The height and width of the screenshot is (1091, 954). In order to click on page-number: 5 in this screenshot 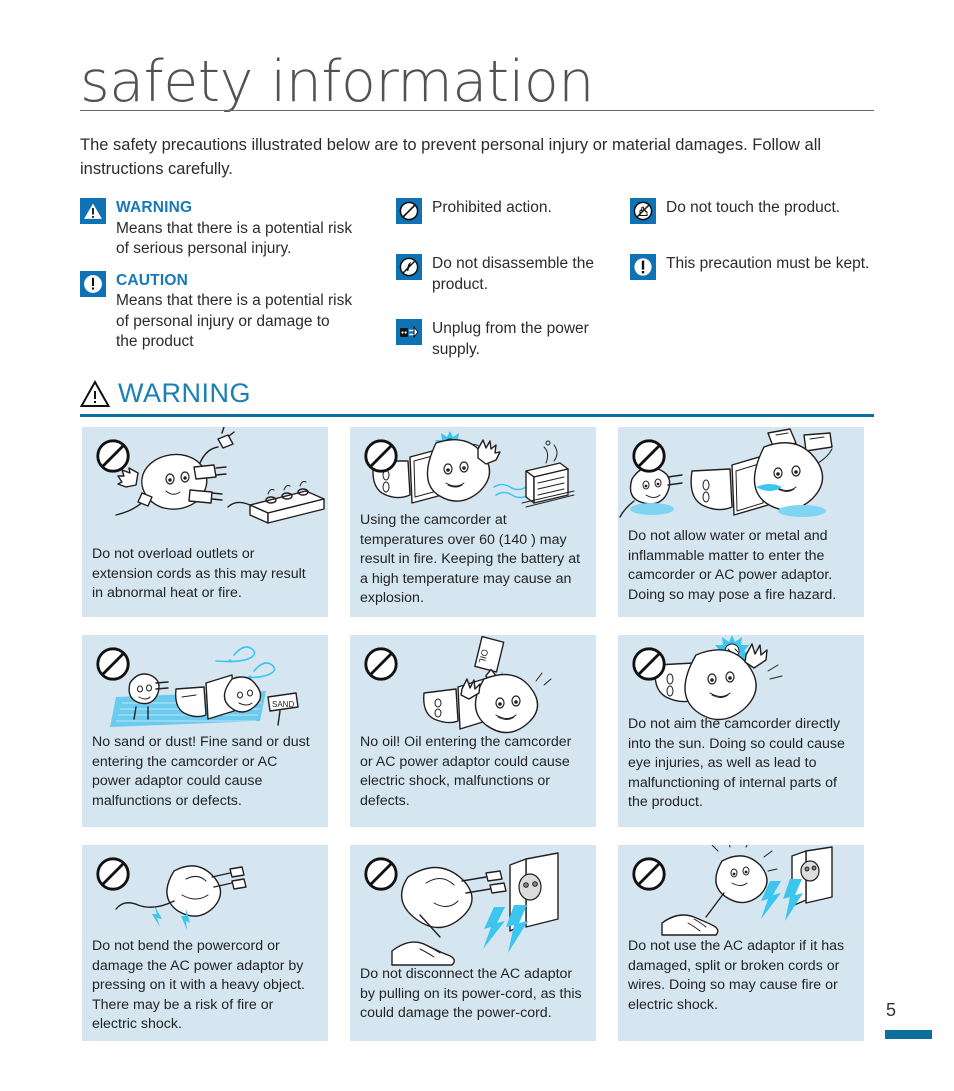, I will do `click(891, 1010)`.